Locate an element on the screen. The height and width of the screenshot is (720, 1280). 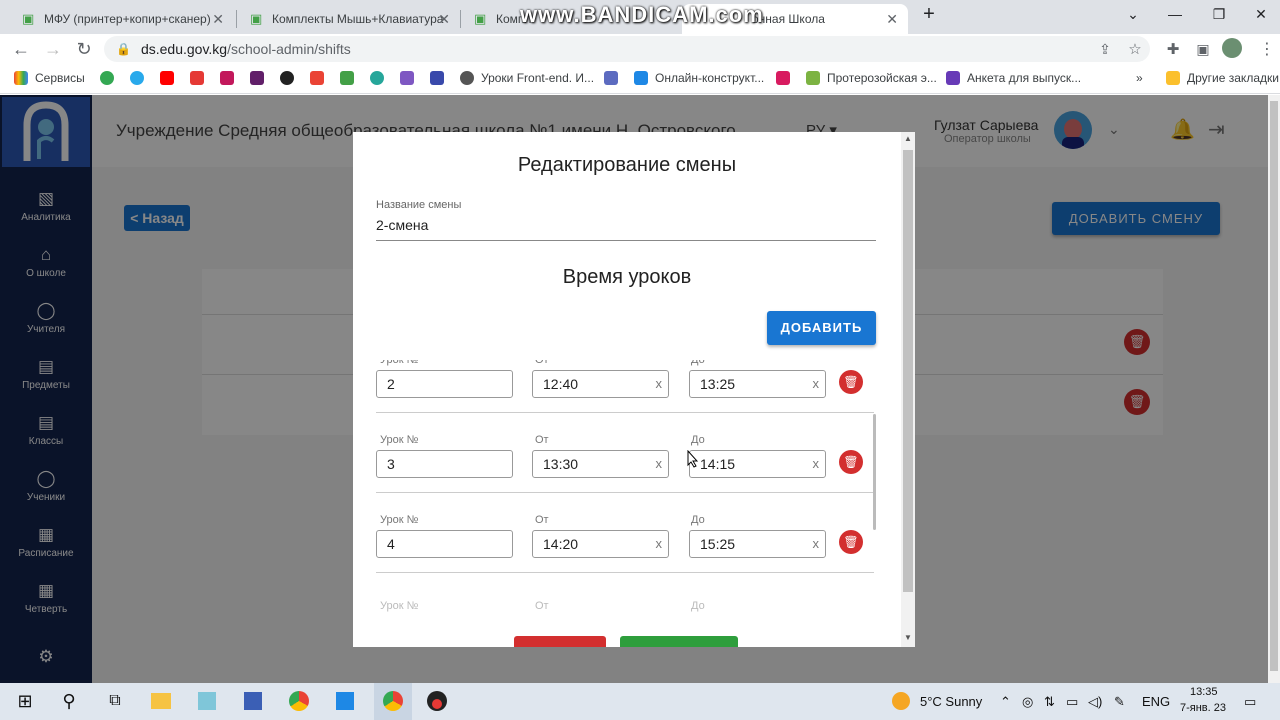
pen-icon: ✎ is located at coordinates (1119, 702).